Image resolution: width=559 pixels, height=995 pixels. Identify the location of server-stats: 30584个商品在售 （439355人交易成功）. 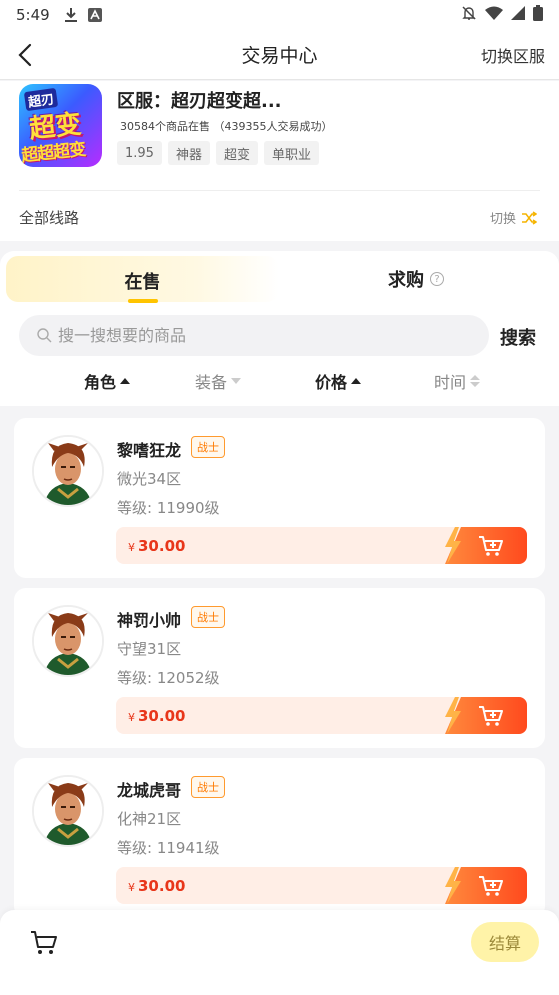
(226, 126).